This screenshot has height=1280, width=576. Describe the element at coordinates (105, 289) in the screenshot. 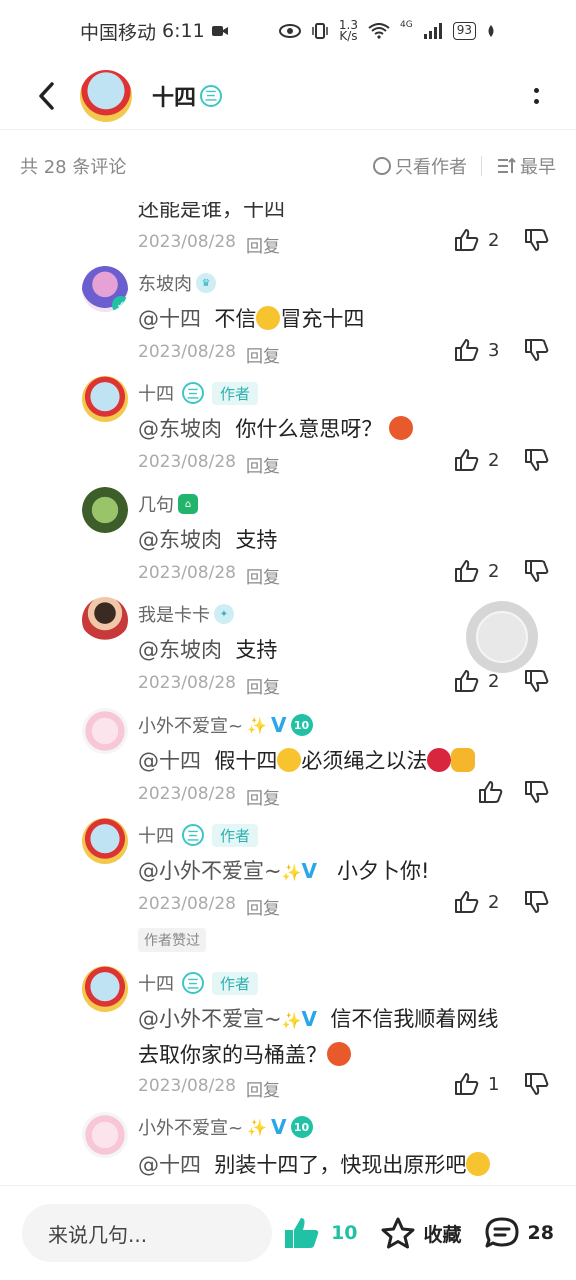

I see `user-avatar: ✓` at that location.